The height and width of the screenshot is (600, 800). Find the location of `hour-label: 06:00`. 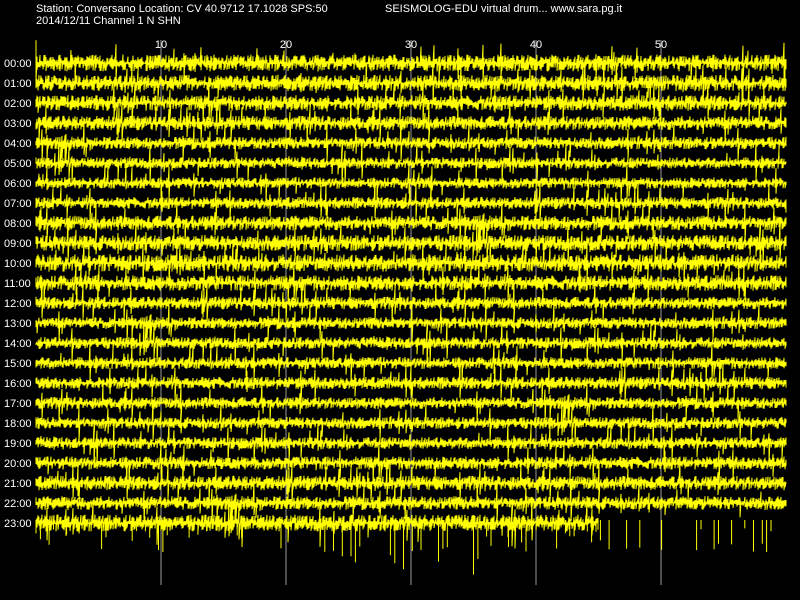

hour-label: 06:00 is located at coordinates (18, 184).